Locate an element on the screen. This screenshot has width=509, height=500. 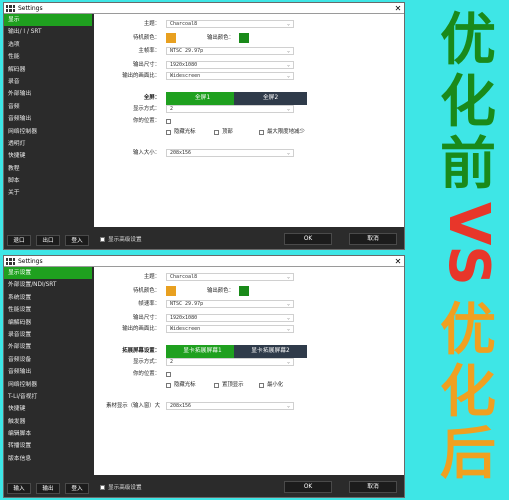
extended-screen2-button: 显卡拓展屏幕2 is located at coordinates (270, 351).